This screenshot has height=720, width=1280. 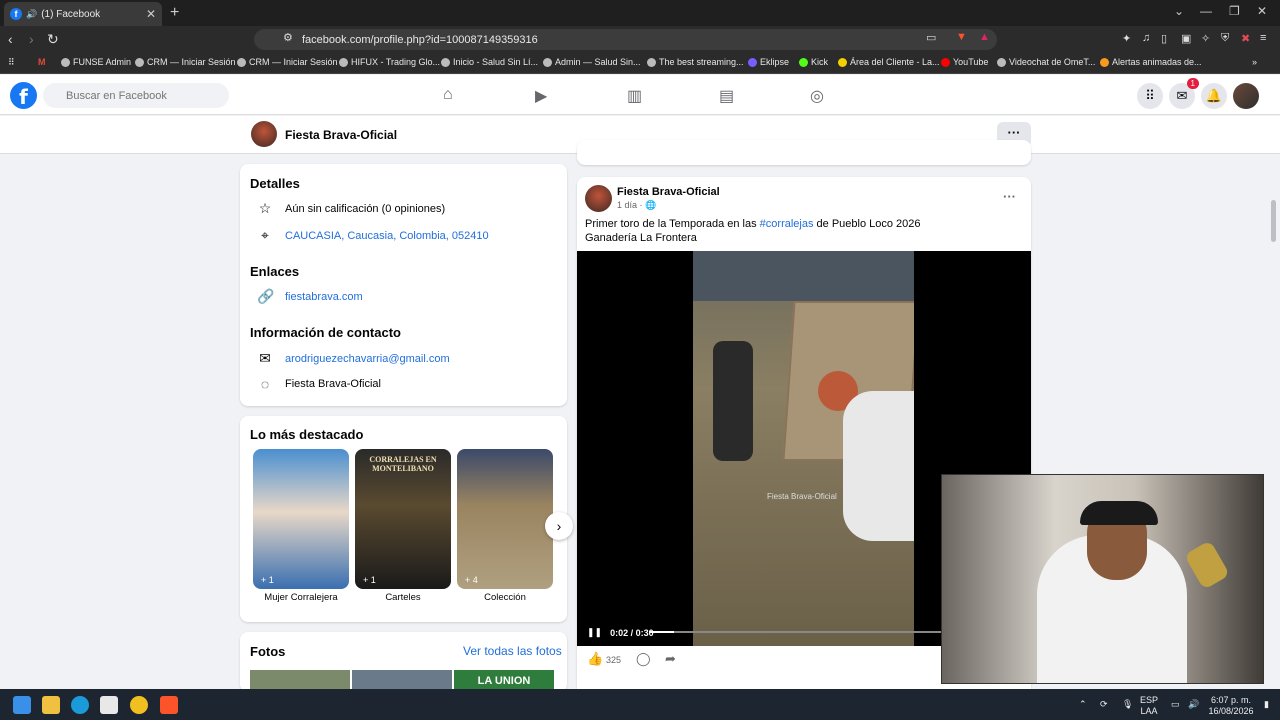 I want to click on cast-icon: ▭, so click(x=931, y=37).